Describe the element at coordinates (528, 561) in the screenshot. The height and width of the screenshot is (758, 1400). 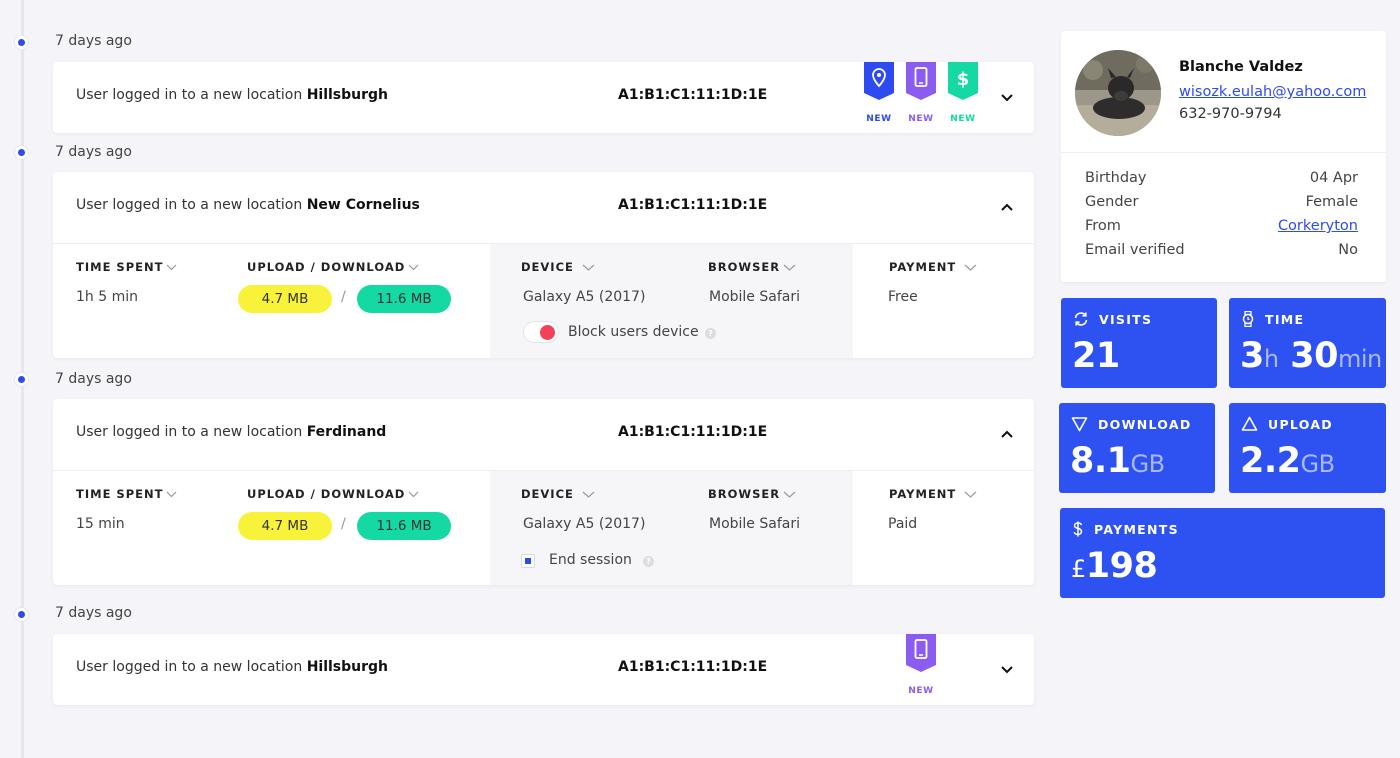
I see `end-session-checkbox` at that location.